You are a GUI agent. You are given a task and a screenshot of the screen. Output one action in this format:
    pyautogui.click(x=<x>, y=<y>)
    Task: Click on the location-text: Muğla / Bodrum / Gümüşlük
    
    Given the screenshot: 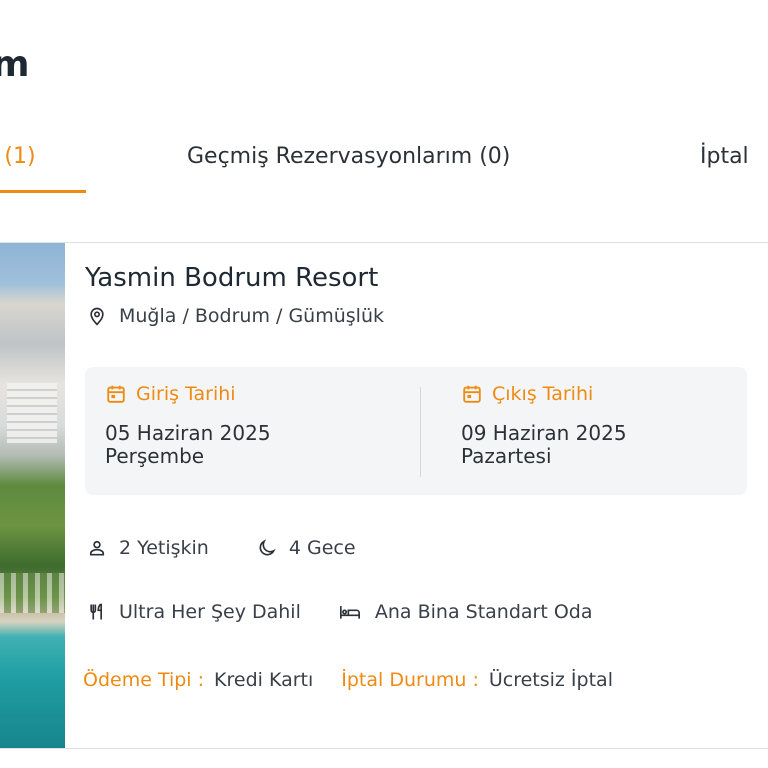 What is the action you would take?
    pyautogui.click(x=251, y=316)
    